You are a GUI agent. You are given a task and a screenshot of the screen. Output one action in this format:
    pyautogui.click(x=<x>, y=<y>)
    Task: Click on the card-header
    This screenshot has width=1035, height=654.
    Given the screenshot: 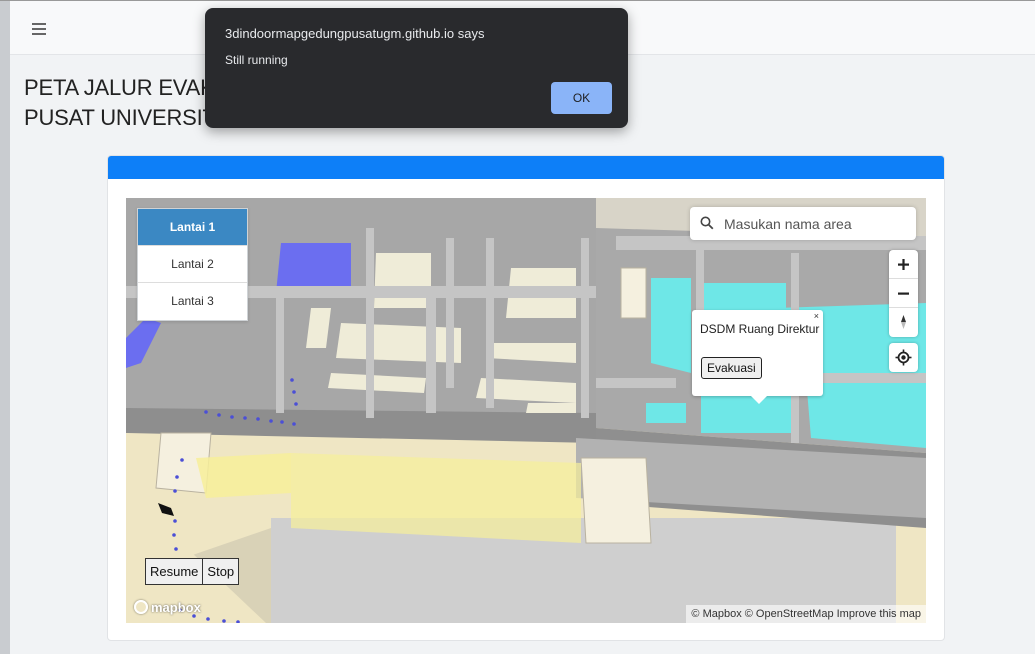 What is the action you would take?
    pyautogui.click(x=526, y=167)
    